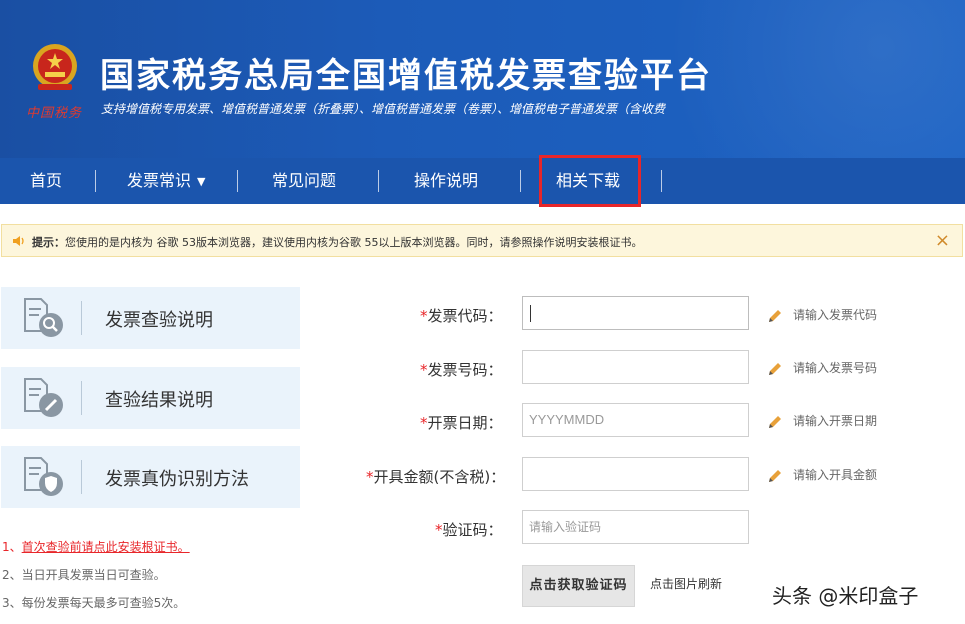 The height and width of the screenshot is (624, 965). I want to click on speaker-icon, so click(18, 241).